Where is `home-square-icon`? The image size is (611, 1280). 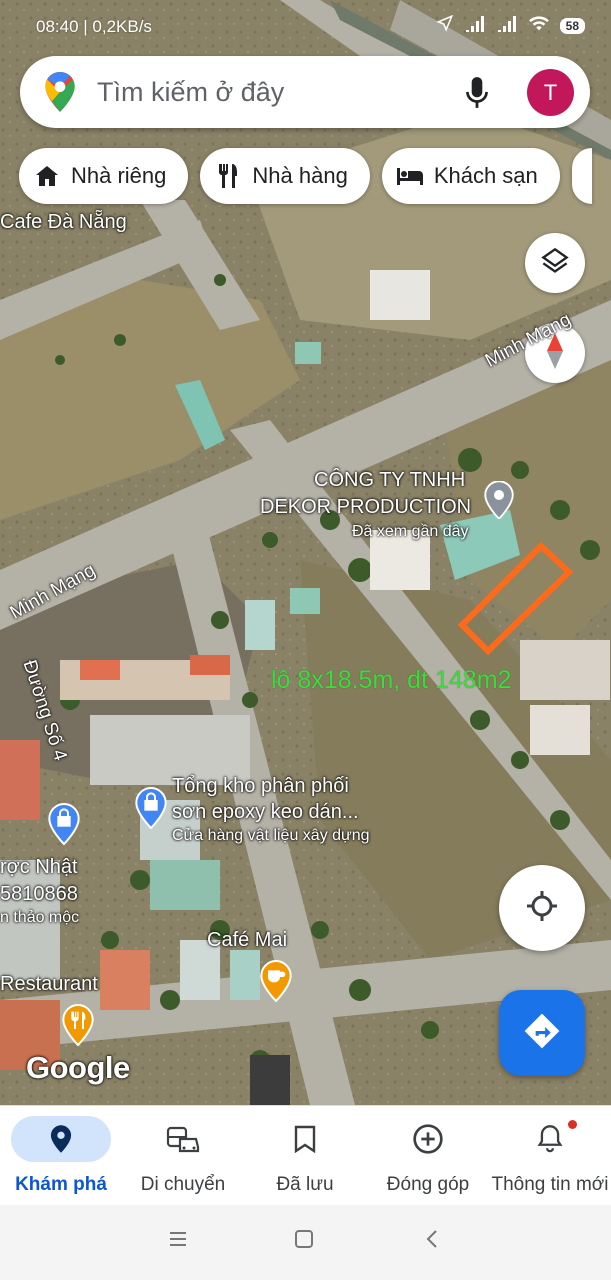
home-square-icon is located at coordinates (304, 1241).